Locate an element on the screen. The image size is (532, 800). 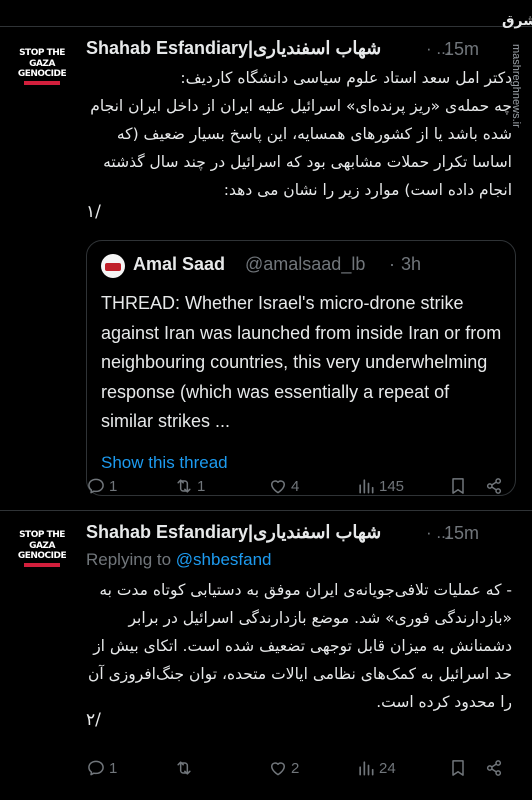
retweet-button: 1 is located at coordinates (189, 486).